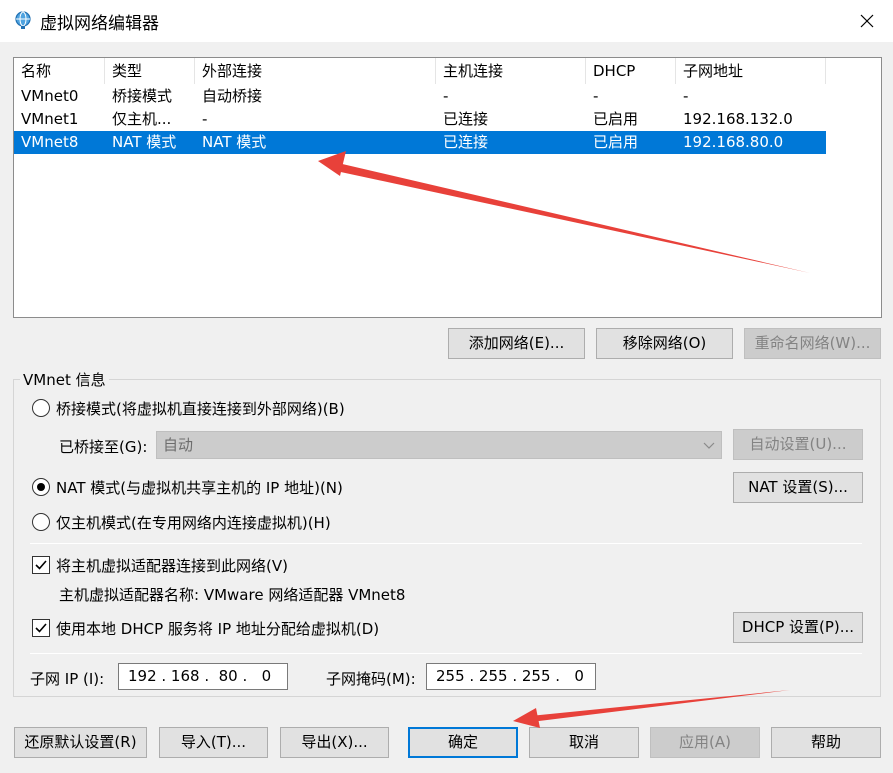 The height and width of the screenshot is (773, 893). What do you see at coordinates (50, 96) in the screenshot?
I see `cell-name: VMnet0` at bounding box center [50, 96].